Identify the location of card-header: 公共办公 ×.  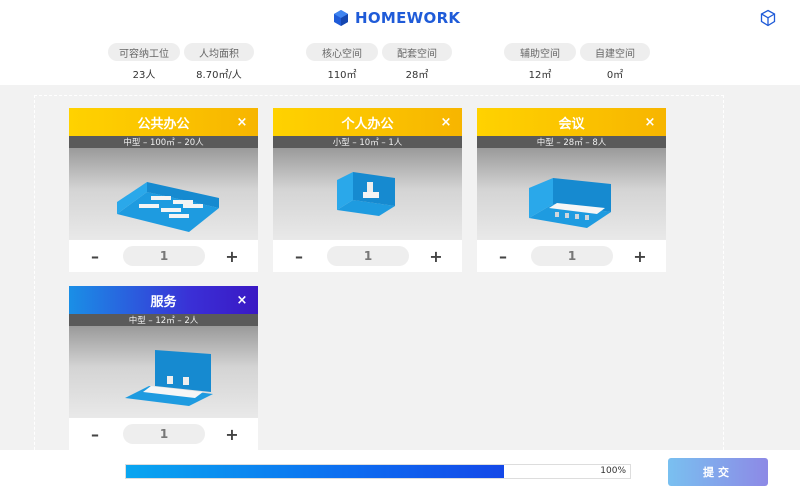
(163, 122).